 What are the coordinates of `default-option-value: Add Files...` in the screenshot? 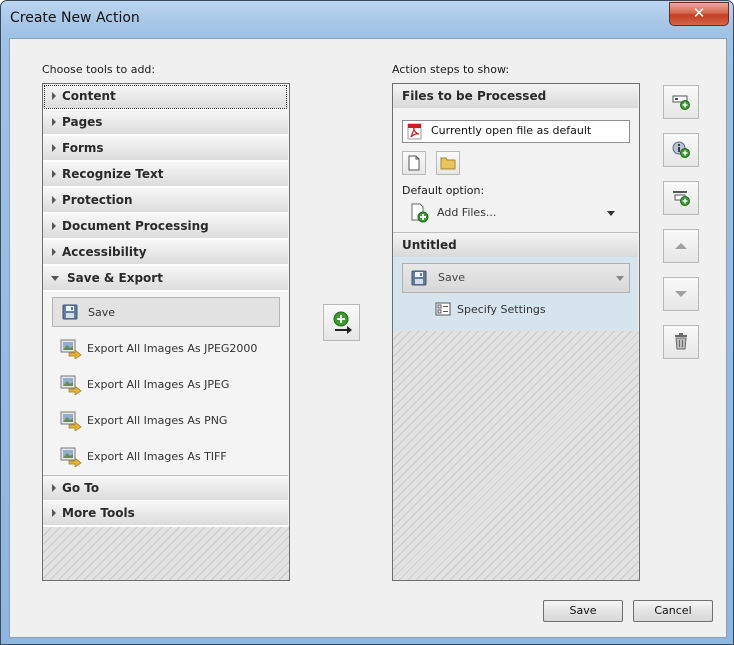 It's located at (467, 212).